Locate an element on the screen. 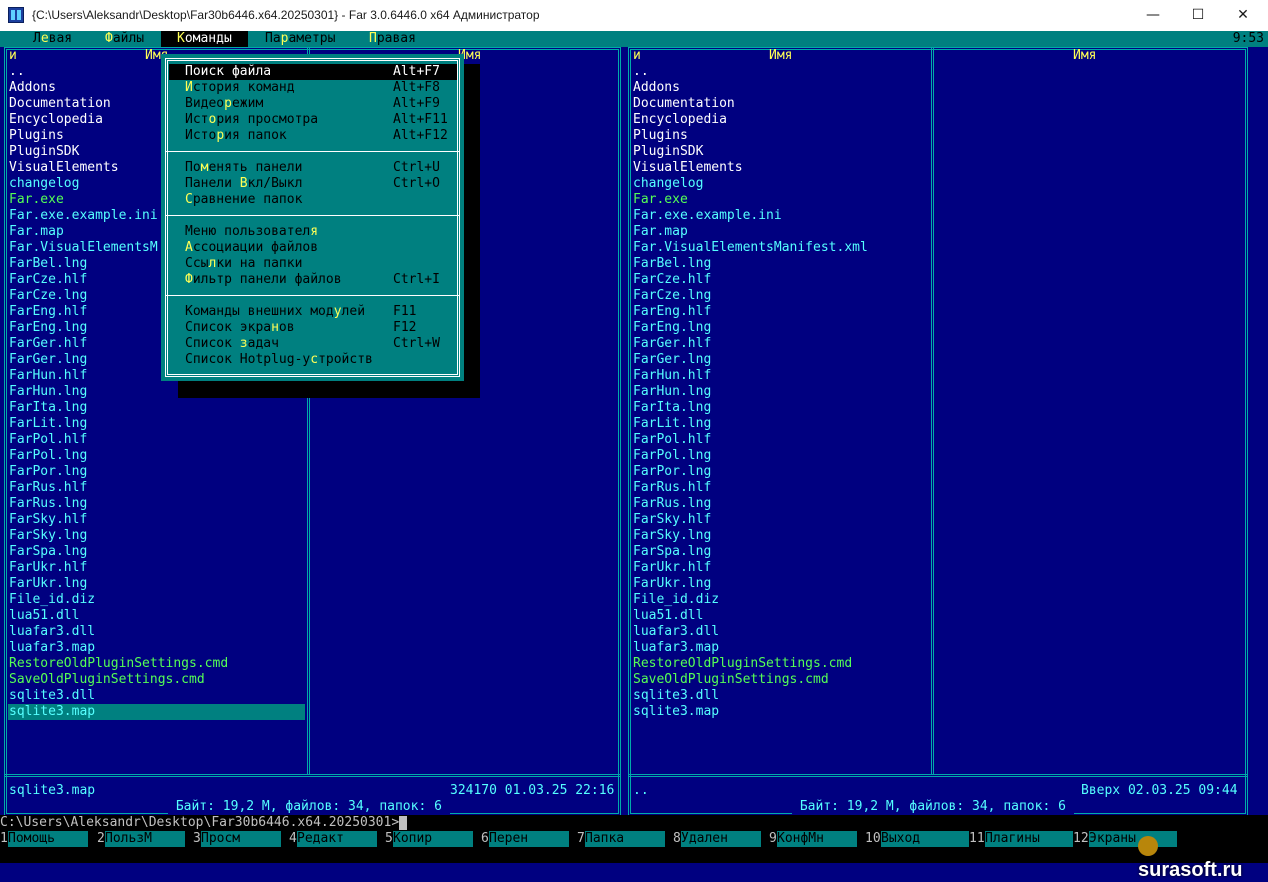 The height and width of the screenshot is (882, 1268). menu-item-поиск-файла: Поиск файла Alt+F7 is located at coordinates (313, 72).